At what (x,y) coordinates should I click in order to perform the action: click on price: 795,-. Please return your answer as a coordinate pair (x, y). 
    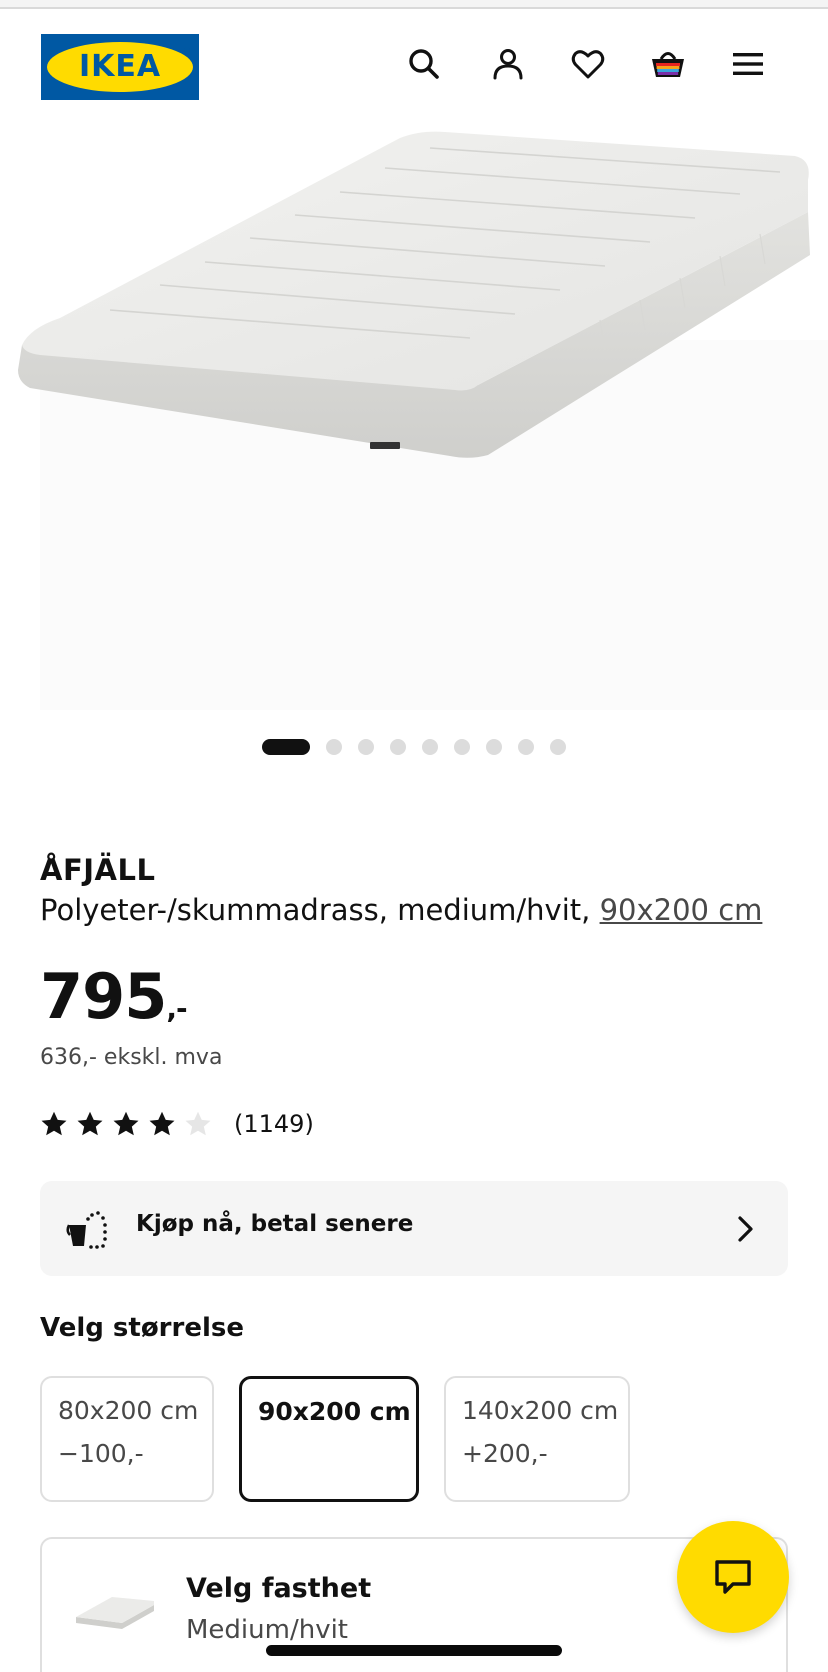
    Looking at the image, I should click on (114, 996).